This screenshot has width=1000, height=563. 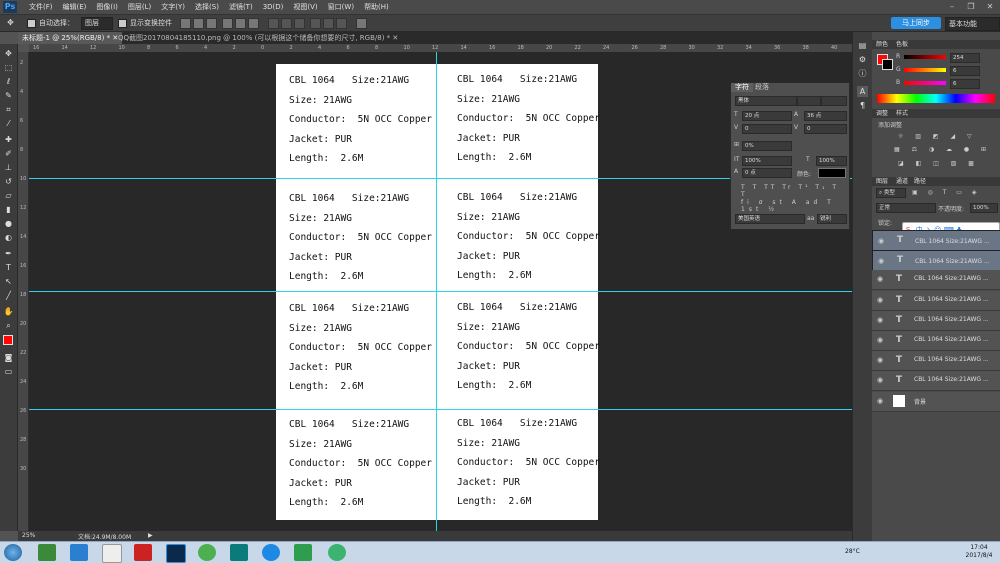 What do you see at coordinates (97, 23) in the screenshot?
I see `auto-select-dropdown: 图层` at bounding box center [97, 23].